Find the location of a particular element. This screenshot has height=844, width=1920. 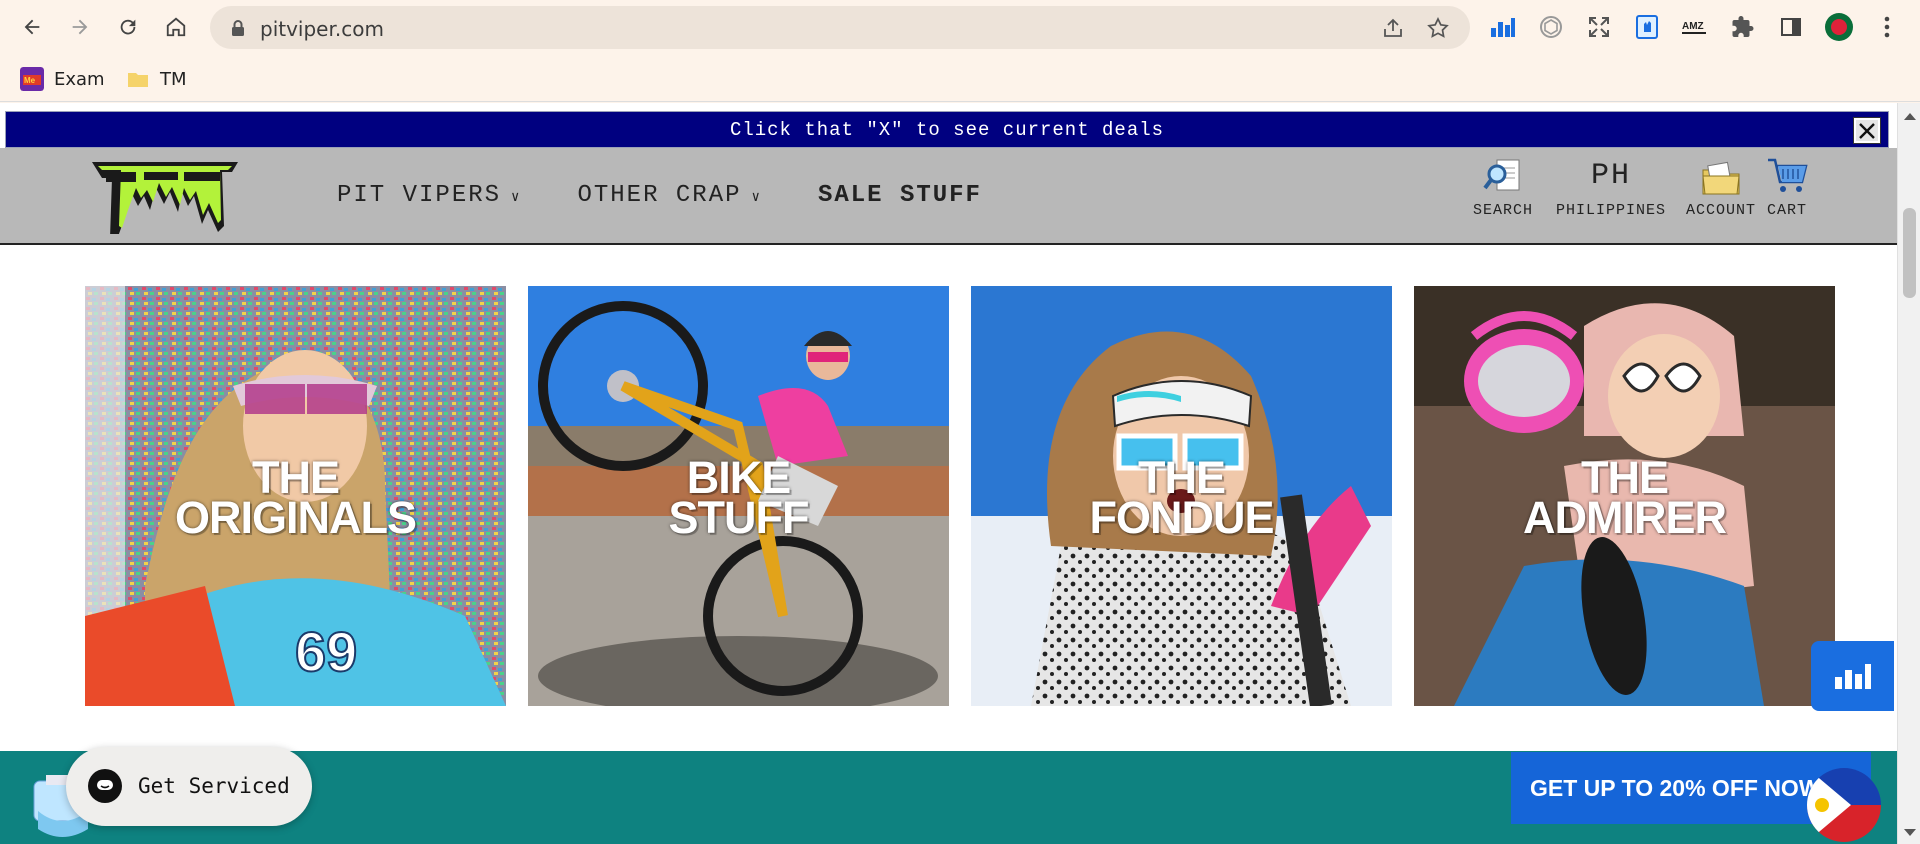

svg-text: 69 is located at coordinates (326, 651).